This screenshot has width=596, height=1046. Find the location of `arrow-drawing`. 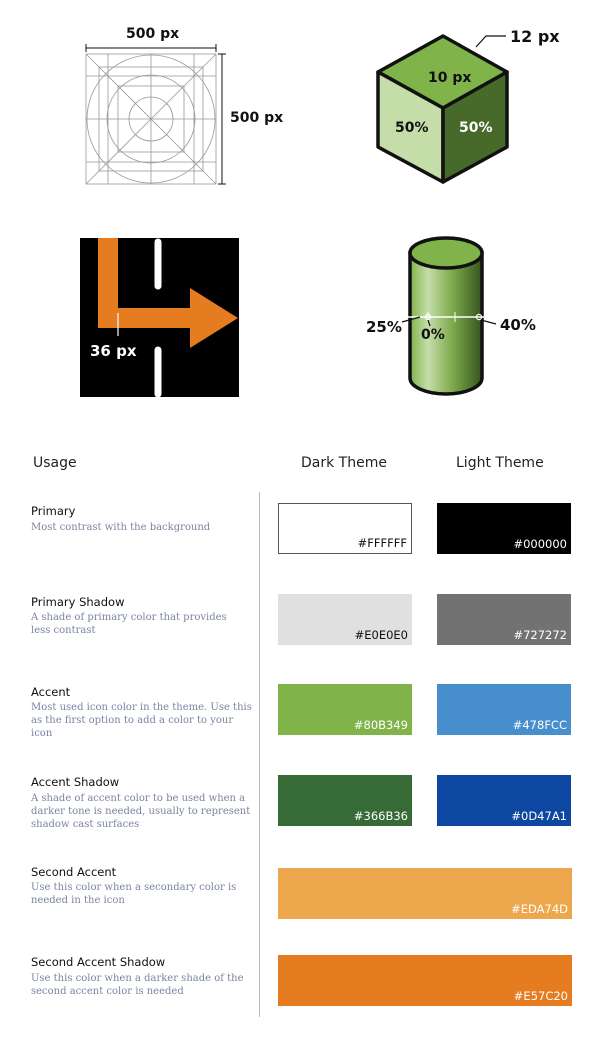

arrow-drawing is located at coordinates (159, 318).